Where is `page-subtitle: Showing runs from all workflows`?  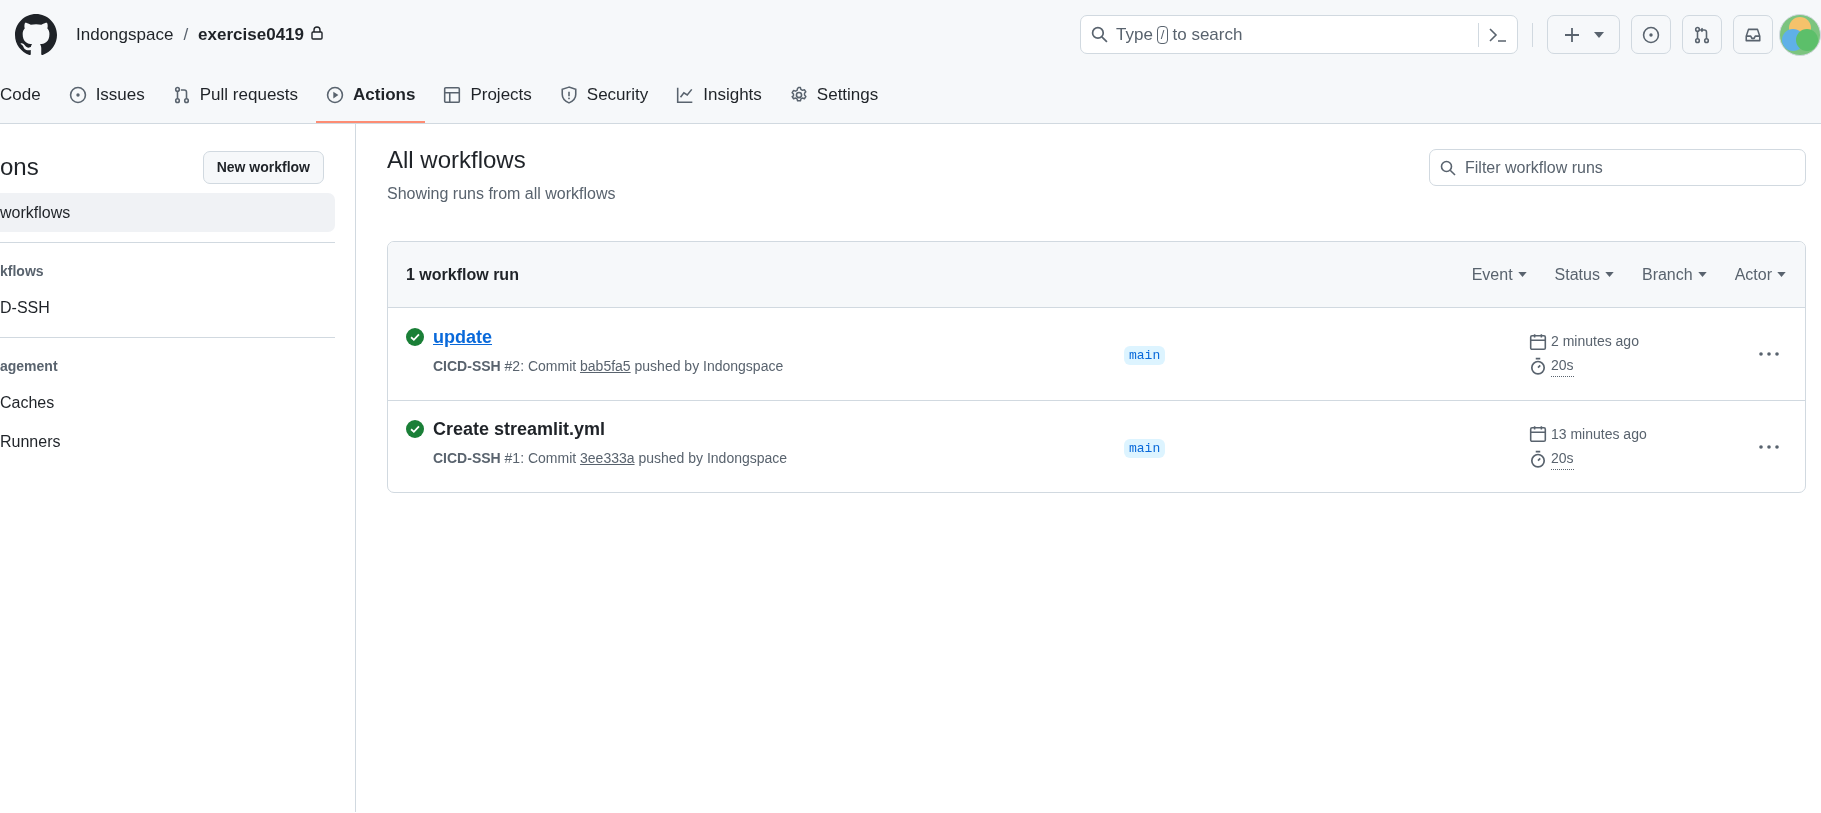
page-subtitle: Showing runs from all workflows is located at coordinates (501, 194).